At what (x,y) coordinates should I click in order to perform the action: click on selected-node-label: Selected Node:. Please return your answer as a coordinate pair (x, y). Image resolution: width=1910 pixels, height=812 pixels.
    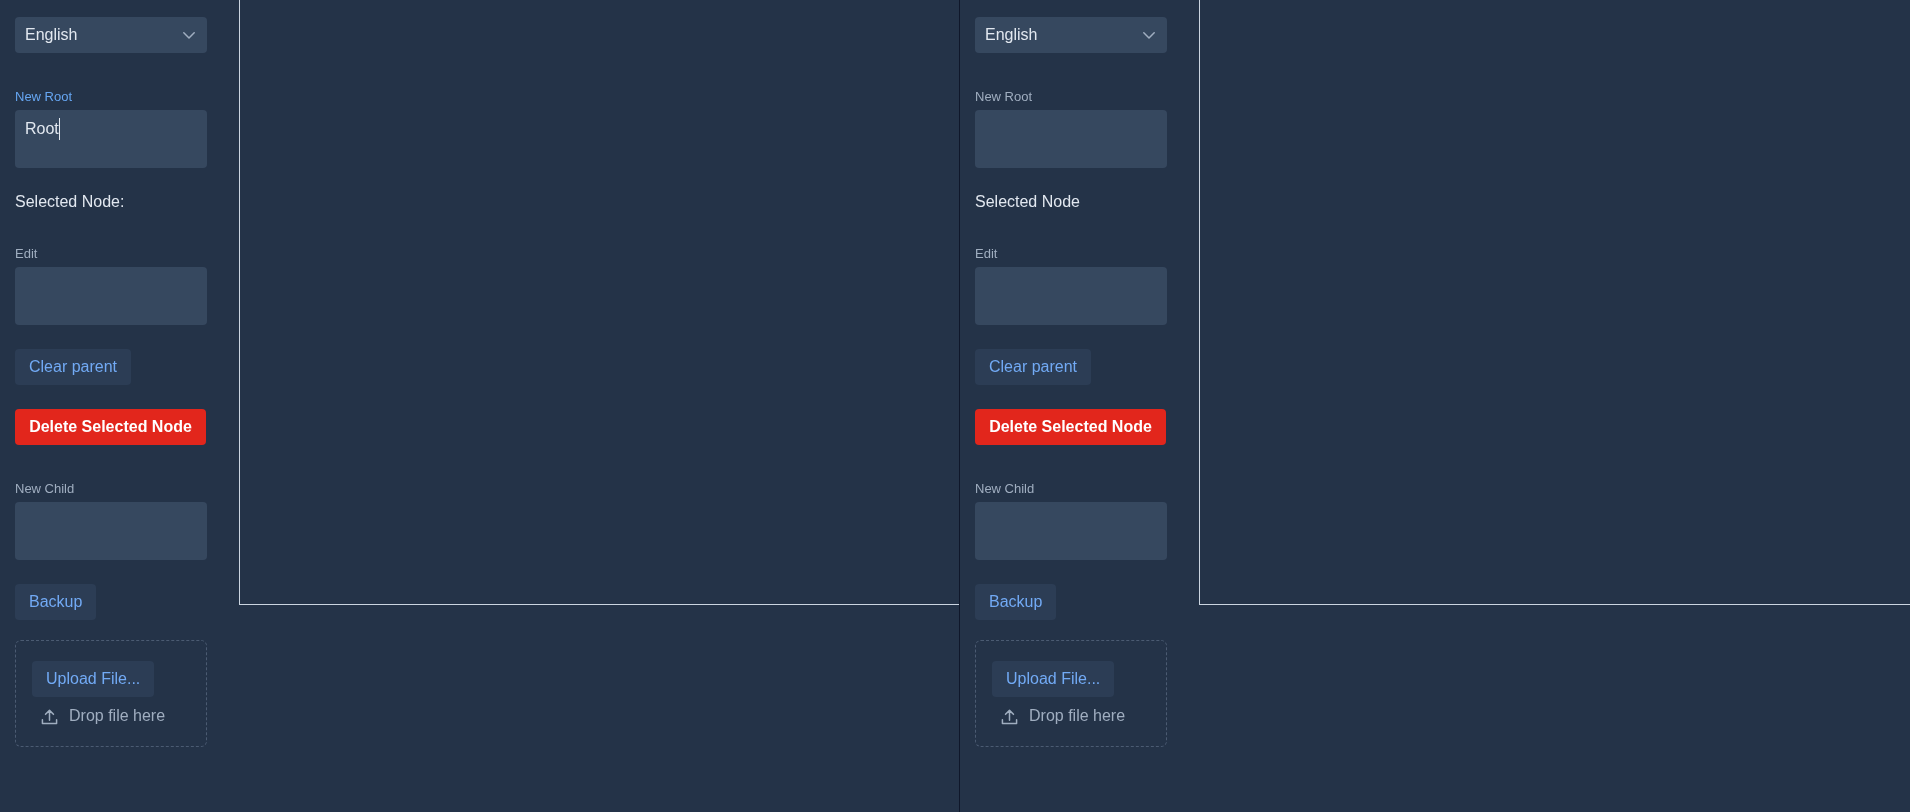
    Looking at the image, I should click on (70, 202).